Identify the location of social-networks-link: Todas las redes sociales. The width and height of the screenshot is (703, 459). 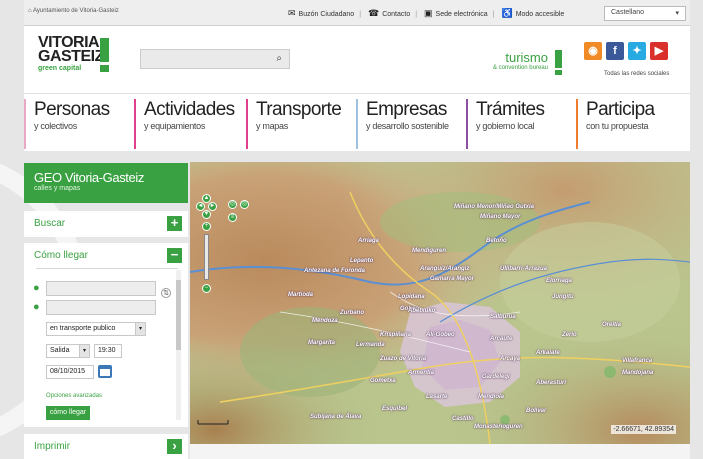
(636, 74).